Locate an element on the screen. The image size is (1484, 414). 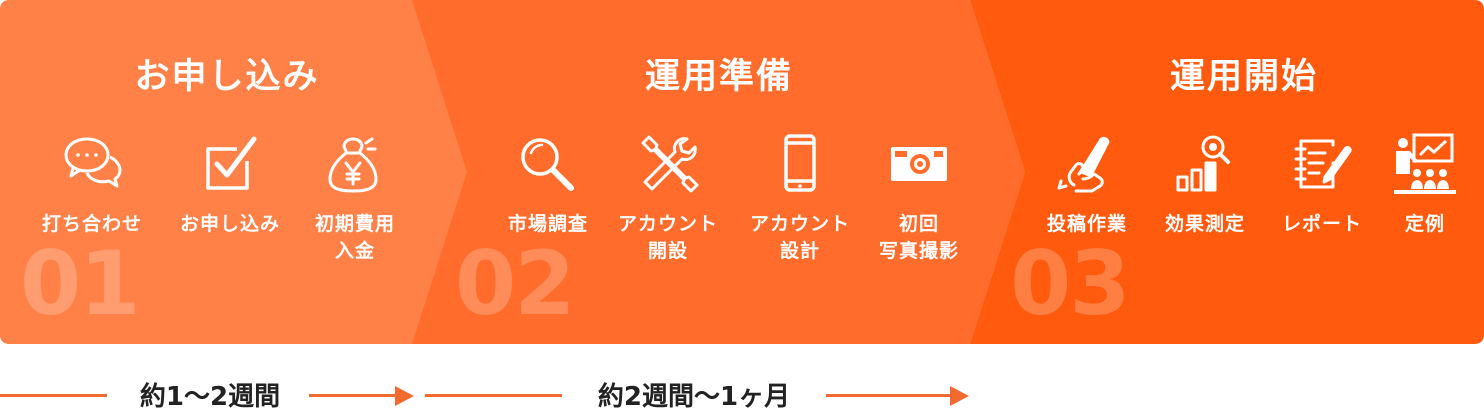
timeline-line-2-right is located at coordinates (889, 395).